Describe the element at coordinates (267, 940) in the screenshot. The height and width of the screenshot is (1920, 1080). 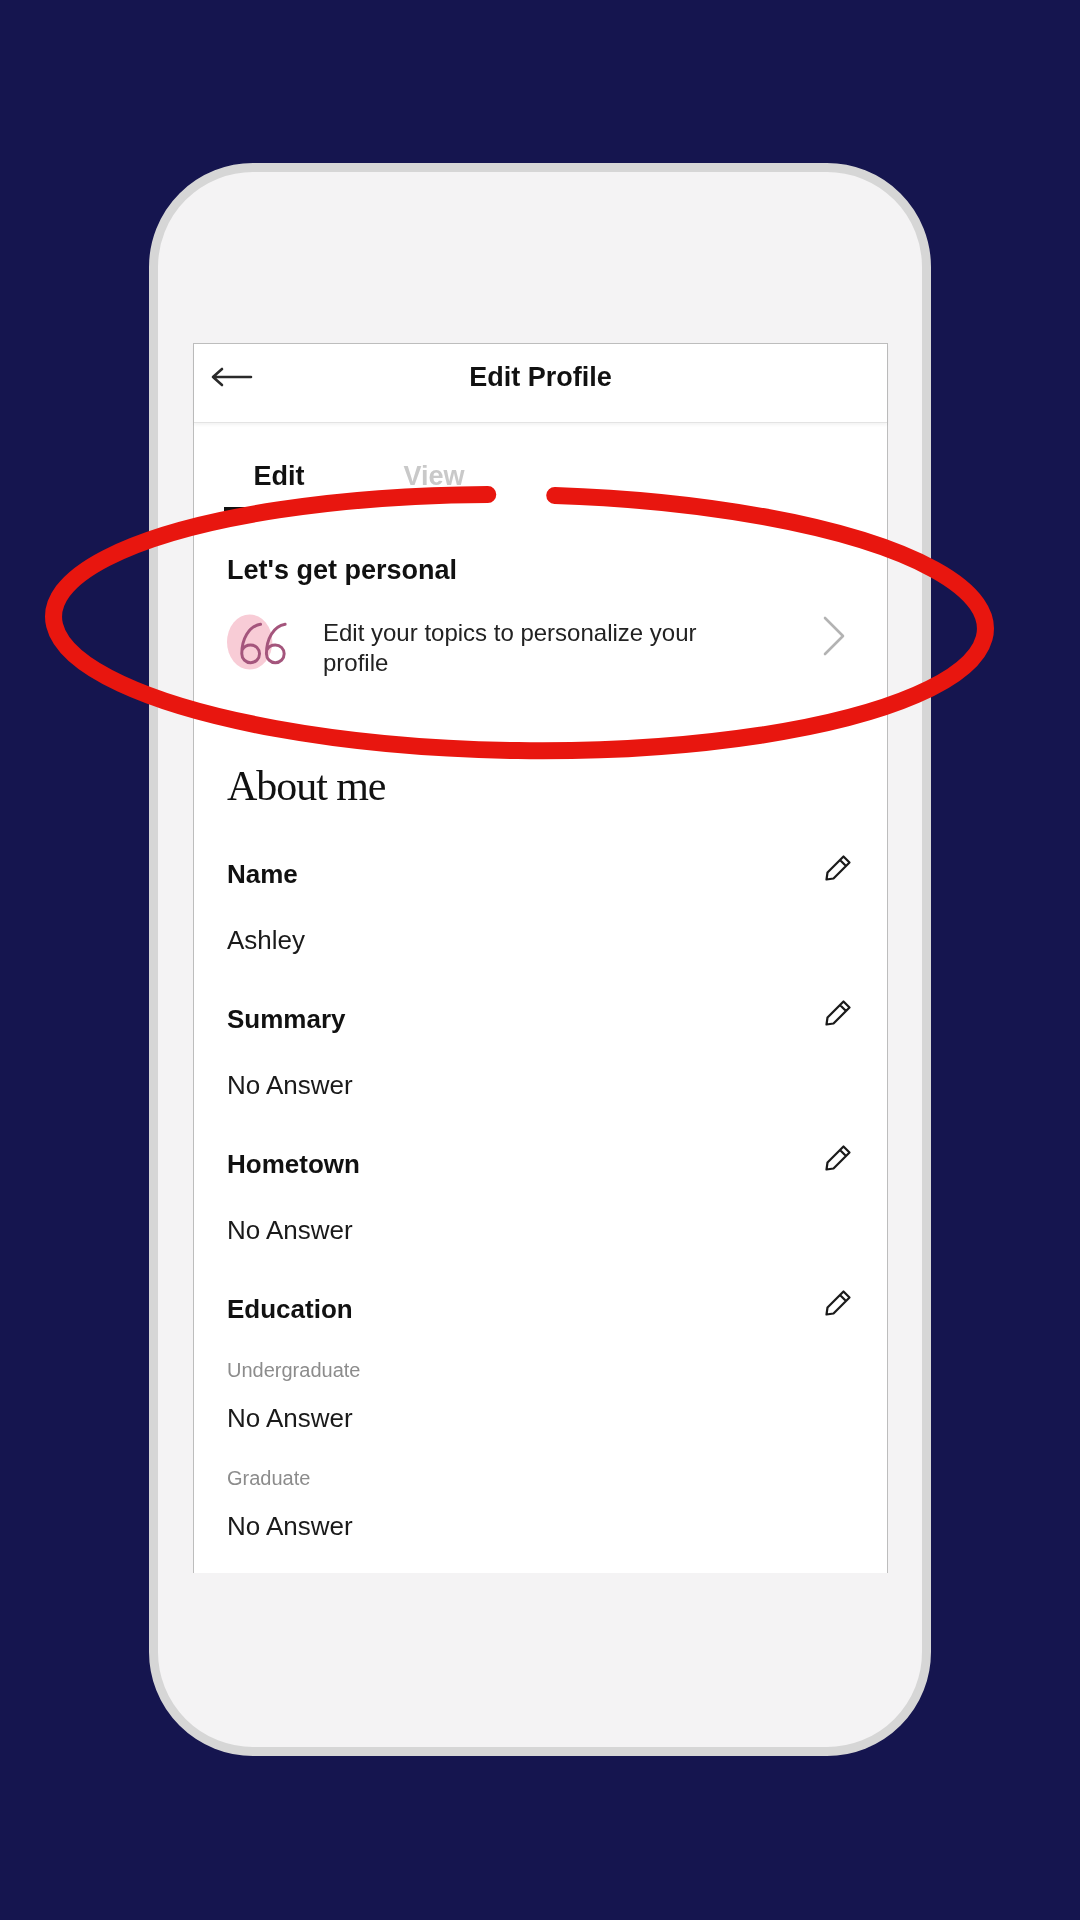
I see `field-value: Ashley` at that location.